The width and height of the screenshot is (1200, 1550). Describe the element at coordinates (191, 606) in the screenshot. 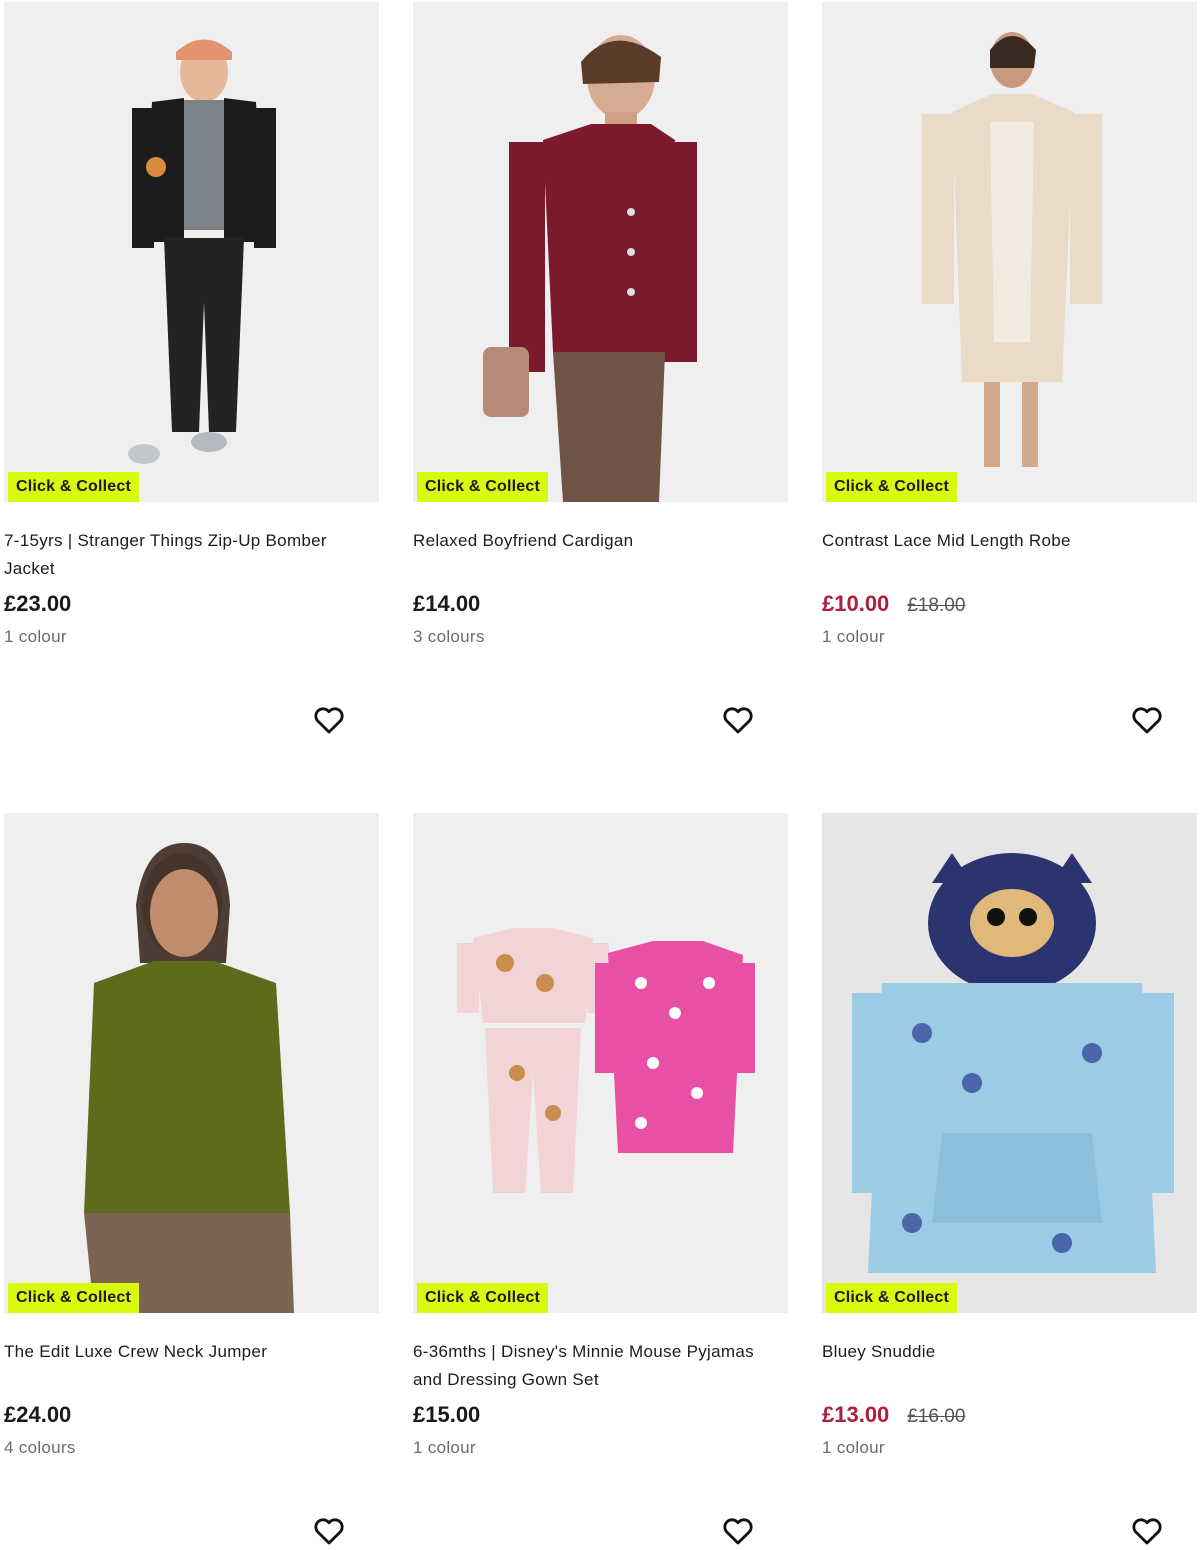

I see `price-row: £23.00` at that location.